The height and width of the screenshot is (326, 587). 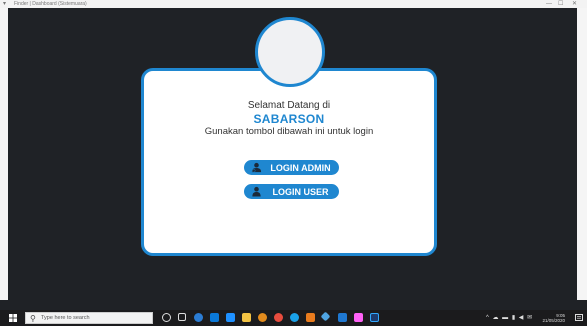 I want to click on clock-date: 21/05/2020, so click(x=553, y=320).